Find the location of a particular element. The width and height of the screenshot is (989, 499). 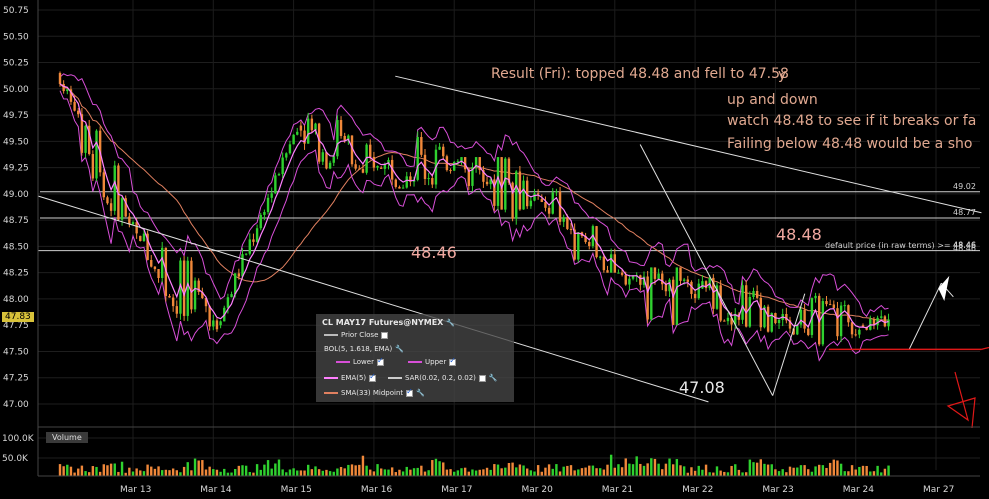

checkbox-upper is located at coordinates (453, 361).